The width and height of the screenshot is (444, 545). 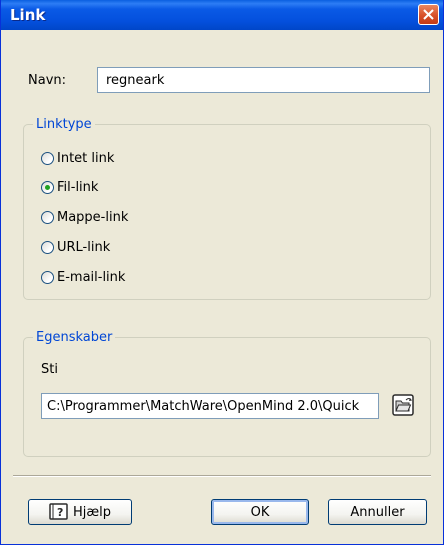 I want to click on radio-url-link: URL-link, so click(x=75, y=247).